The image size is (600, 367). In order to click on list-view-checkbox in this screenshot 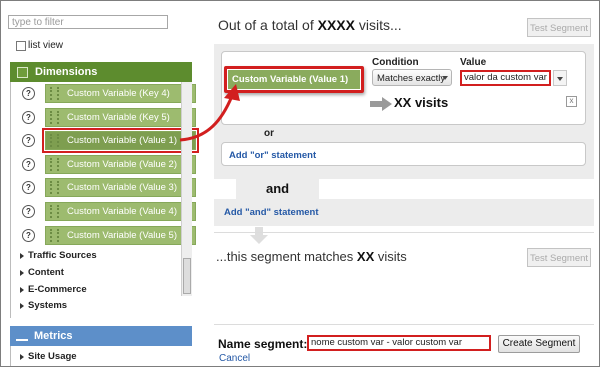, I will do `click(21, 45)`.